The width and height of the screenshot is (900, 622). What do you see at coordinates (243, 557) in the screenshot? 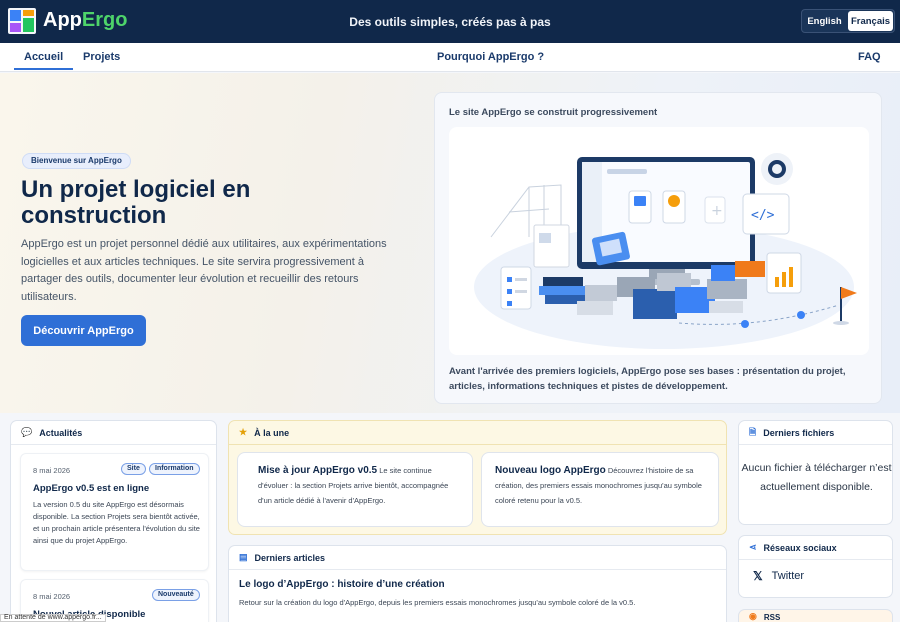
I see `document-icon: ▤` at bounding box center [243, 557].